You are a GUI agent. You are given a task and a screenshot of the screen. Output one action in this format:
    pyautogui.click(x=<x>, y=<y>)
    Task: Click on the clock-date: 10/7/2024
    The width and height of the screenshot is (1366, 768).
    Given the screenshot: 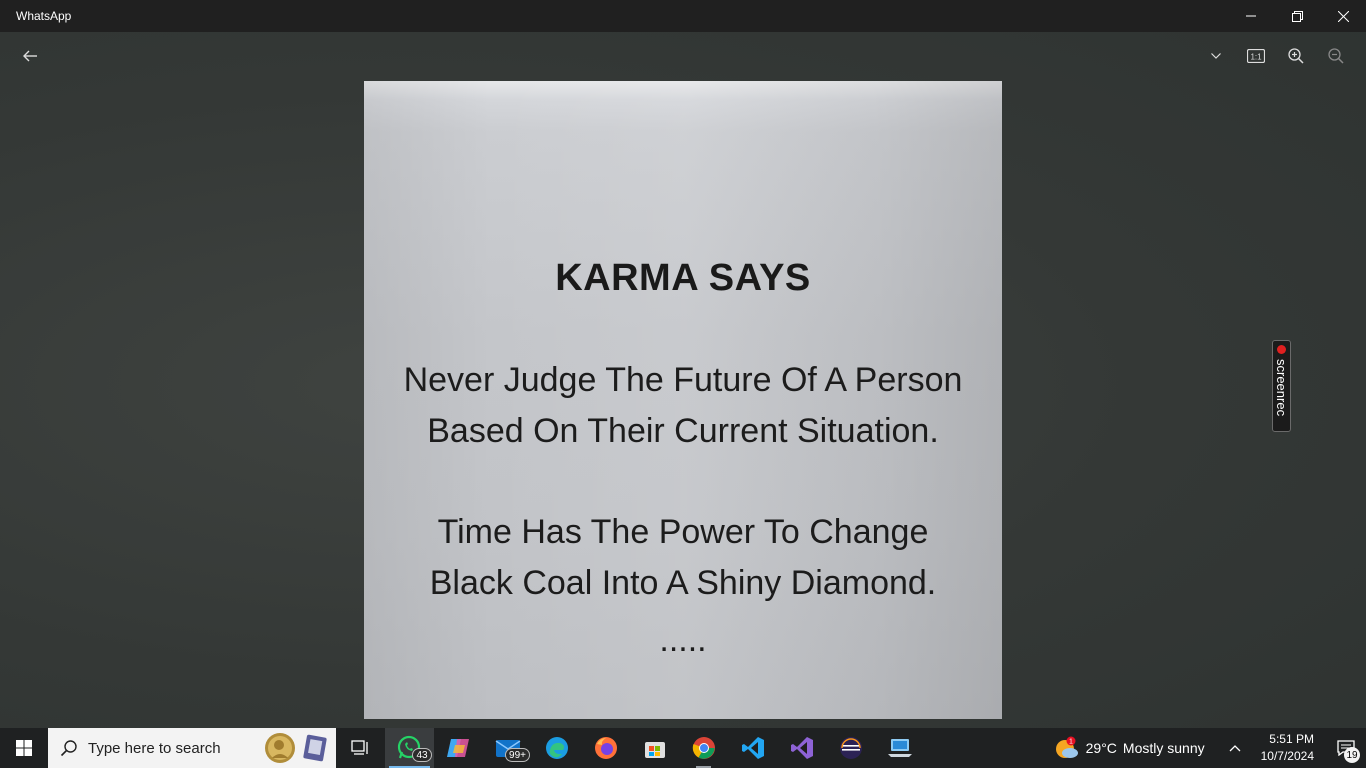 What is the action you would take?
    pyautogui.click(x=1287, y=756)
    